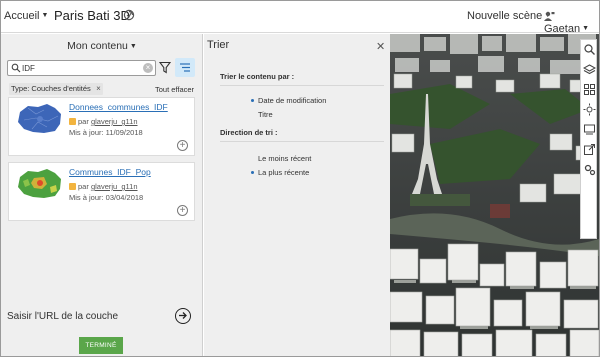 Image resolution: width=600 pixels, height=357 pixels. I want to click on arrow-right-icon, so click(183, 316).